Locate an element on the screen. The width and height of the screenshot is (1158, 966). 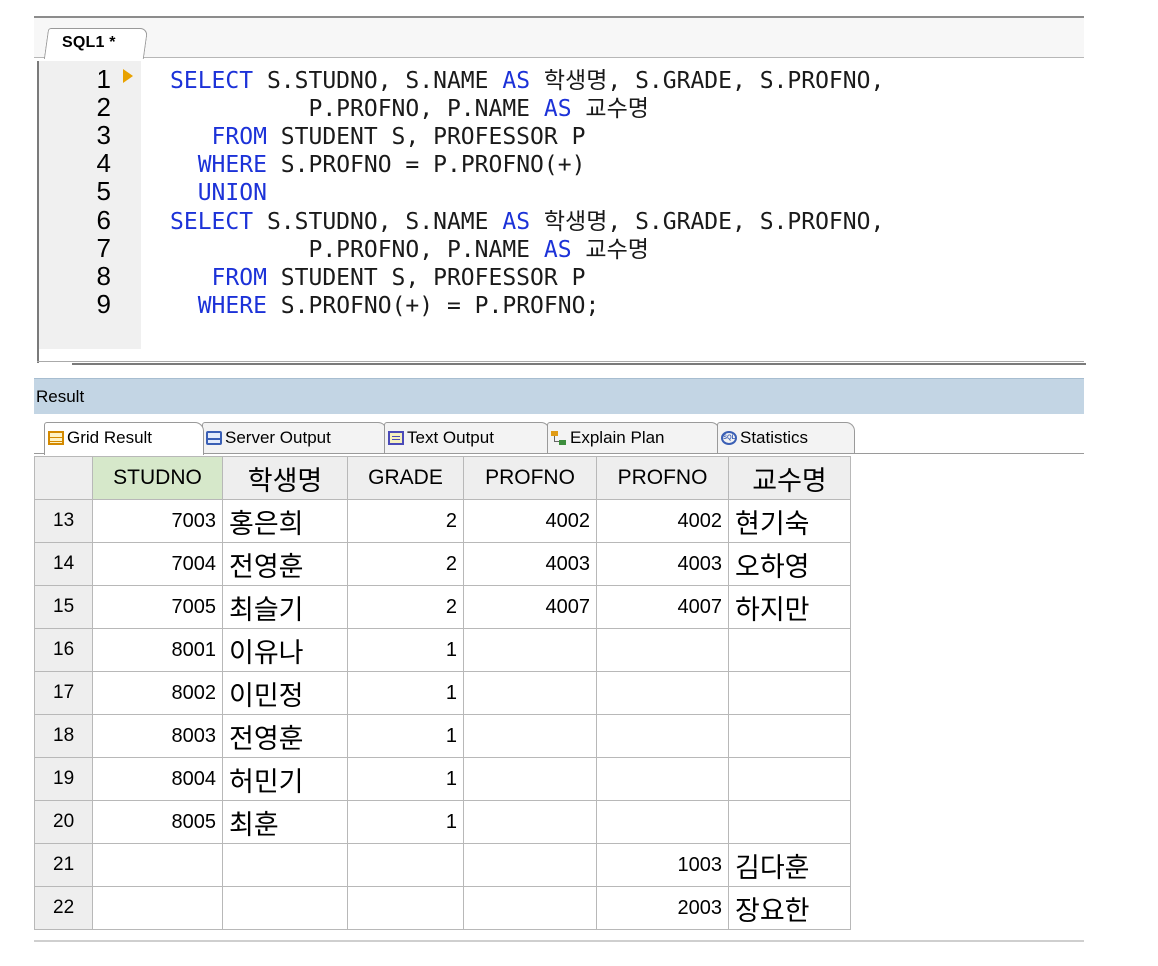
table-row: 16 8001 이유나 1 is located at coordinates (442, 650).